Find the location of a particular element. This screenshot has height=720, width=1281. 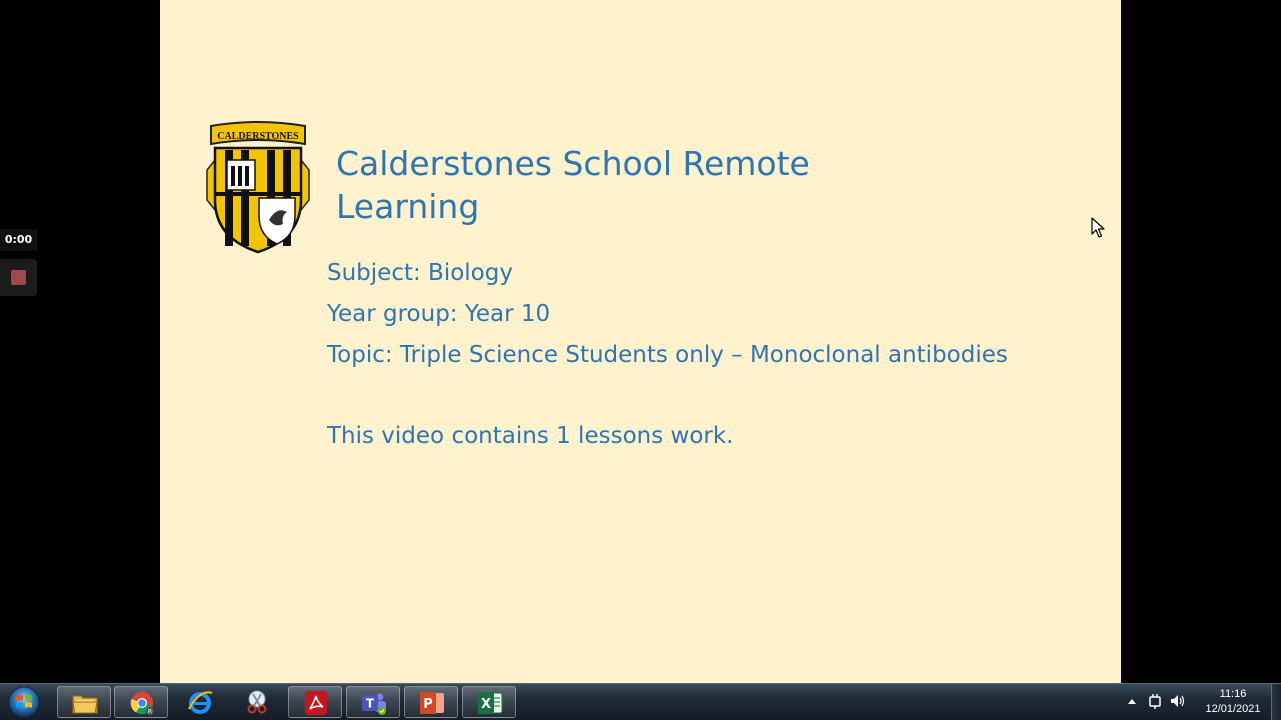

show-hidden-icons-icon is located at coordinates (1132, 701).